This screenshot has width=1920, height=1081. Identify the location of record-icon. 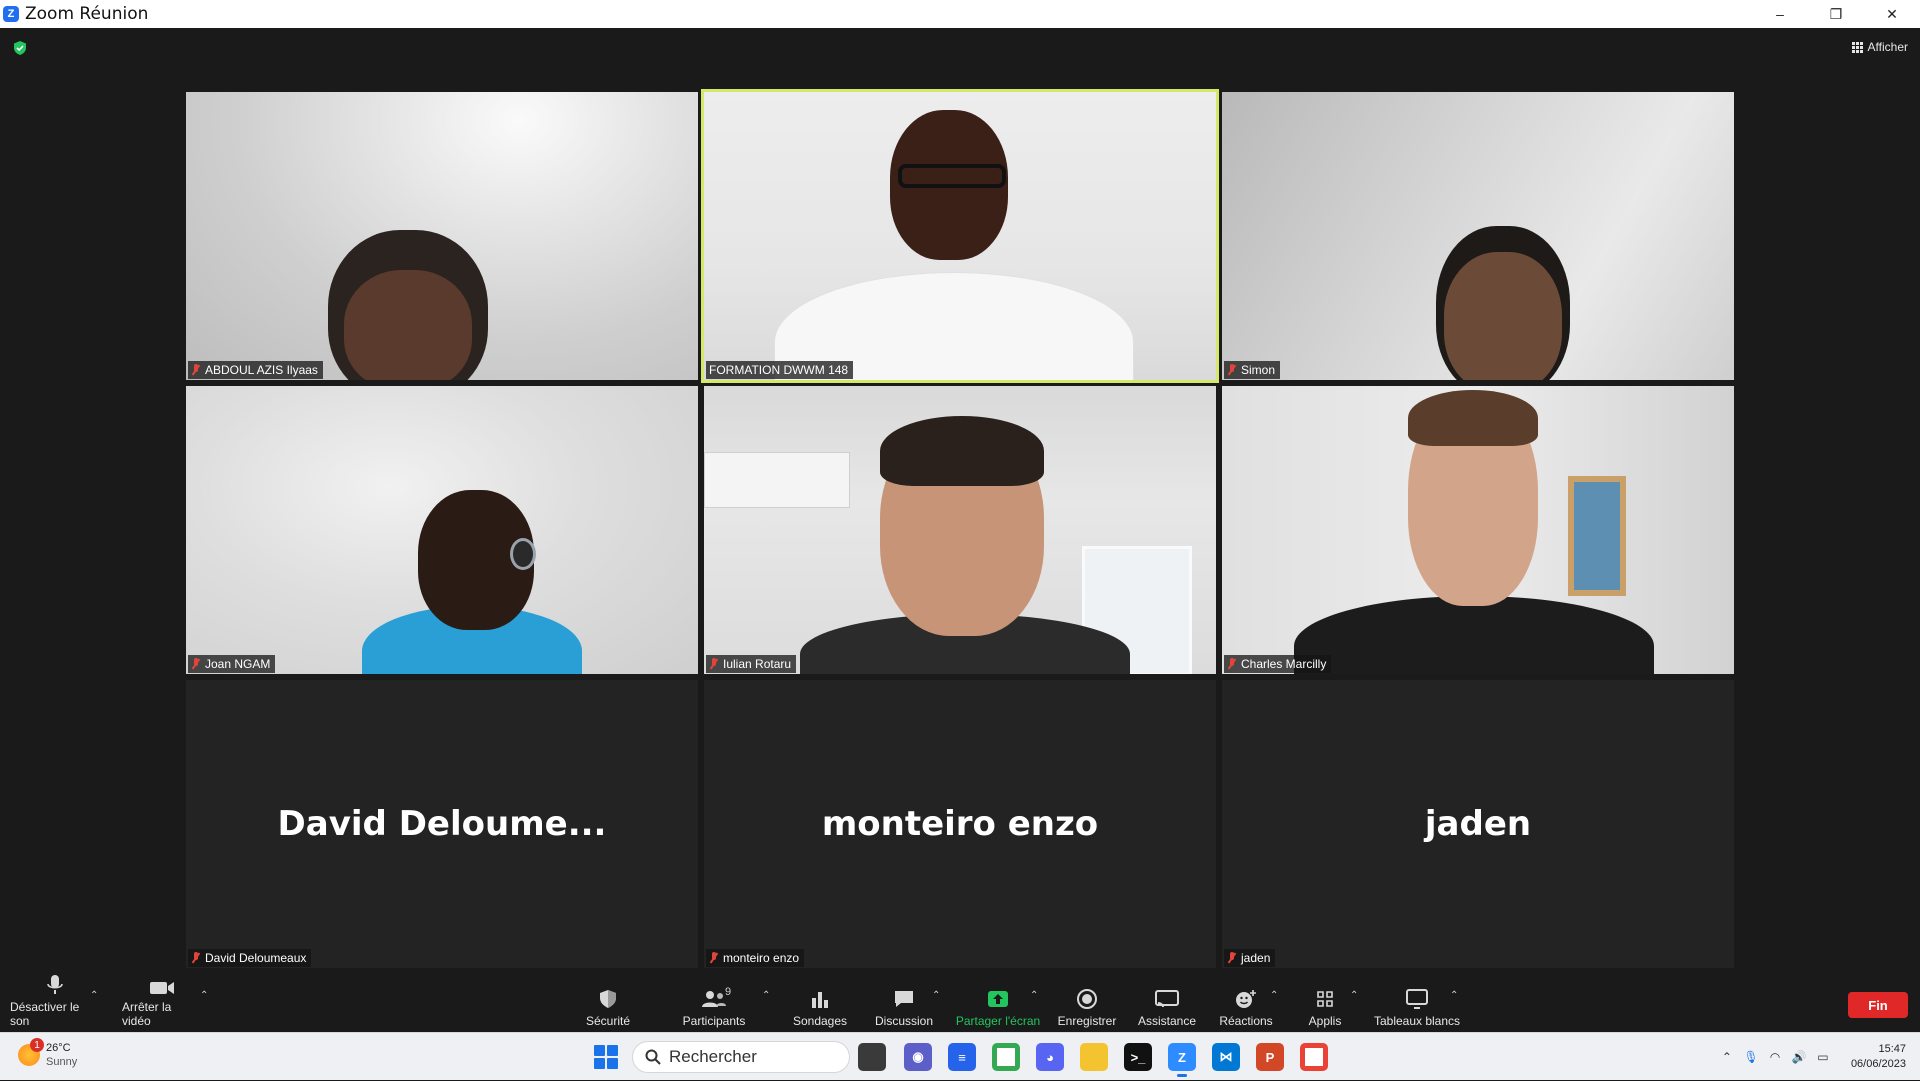
(1087, 999).